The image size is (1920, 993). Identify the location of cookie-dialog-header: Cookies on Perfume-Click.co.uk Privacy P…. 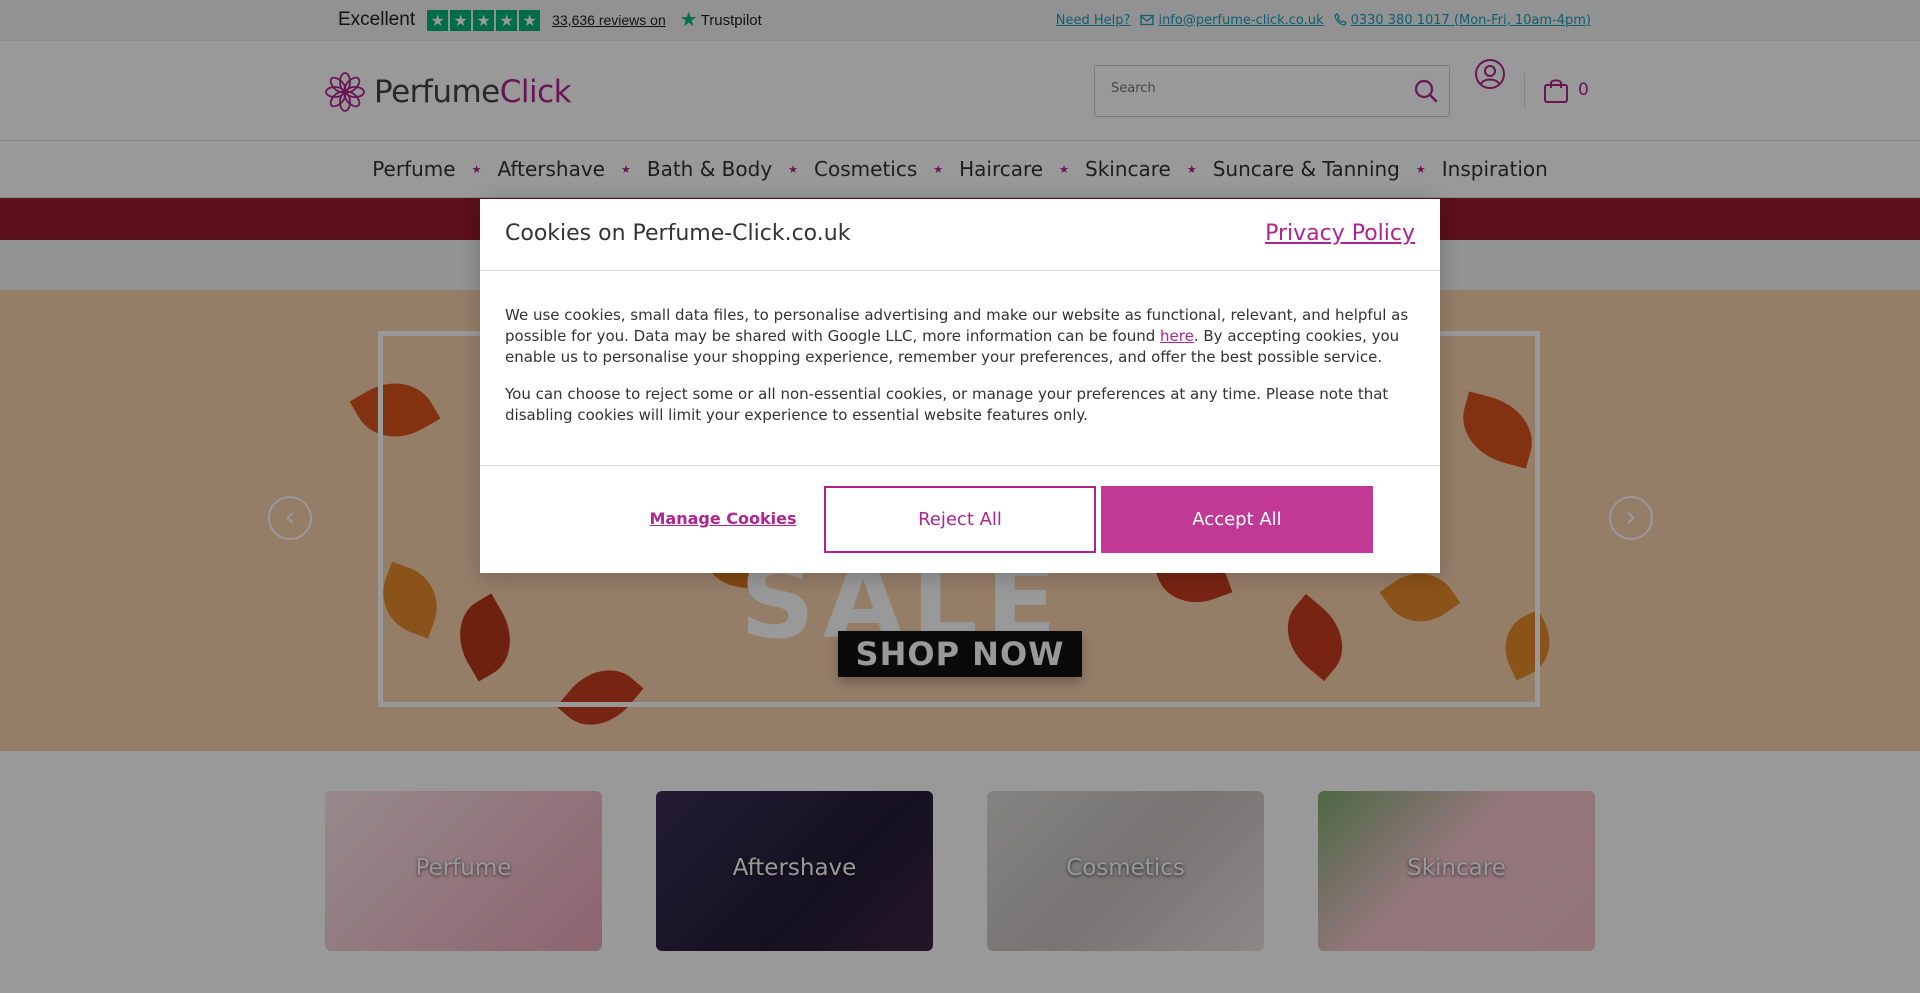
(960, 235).